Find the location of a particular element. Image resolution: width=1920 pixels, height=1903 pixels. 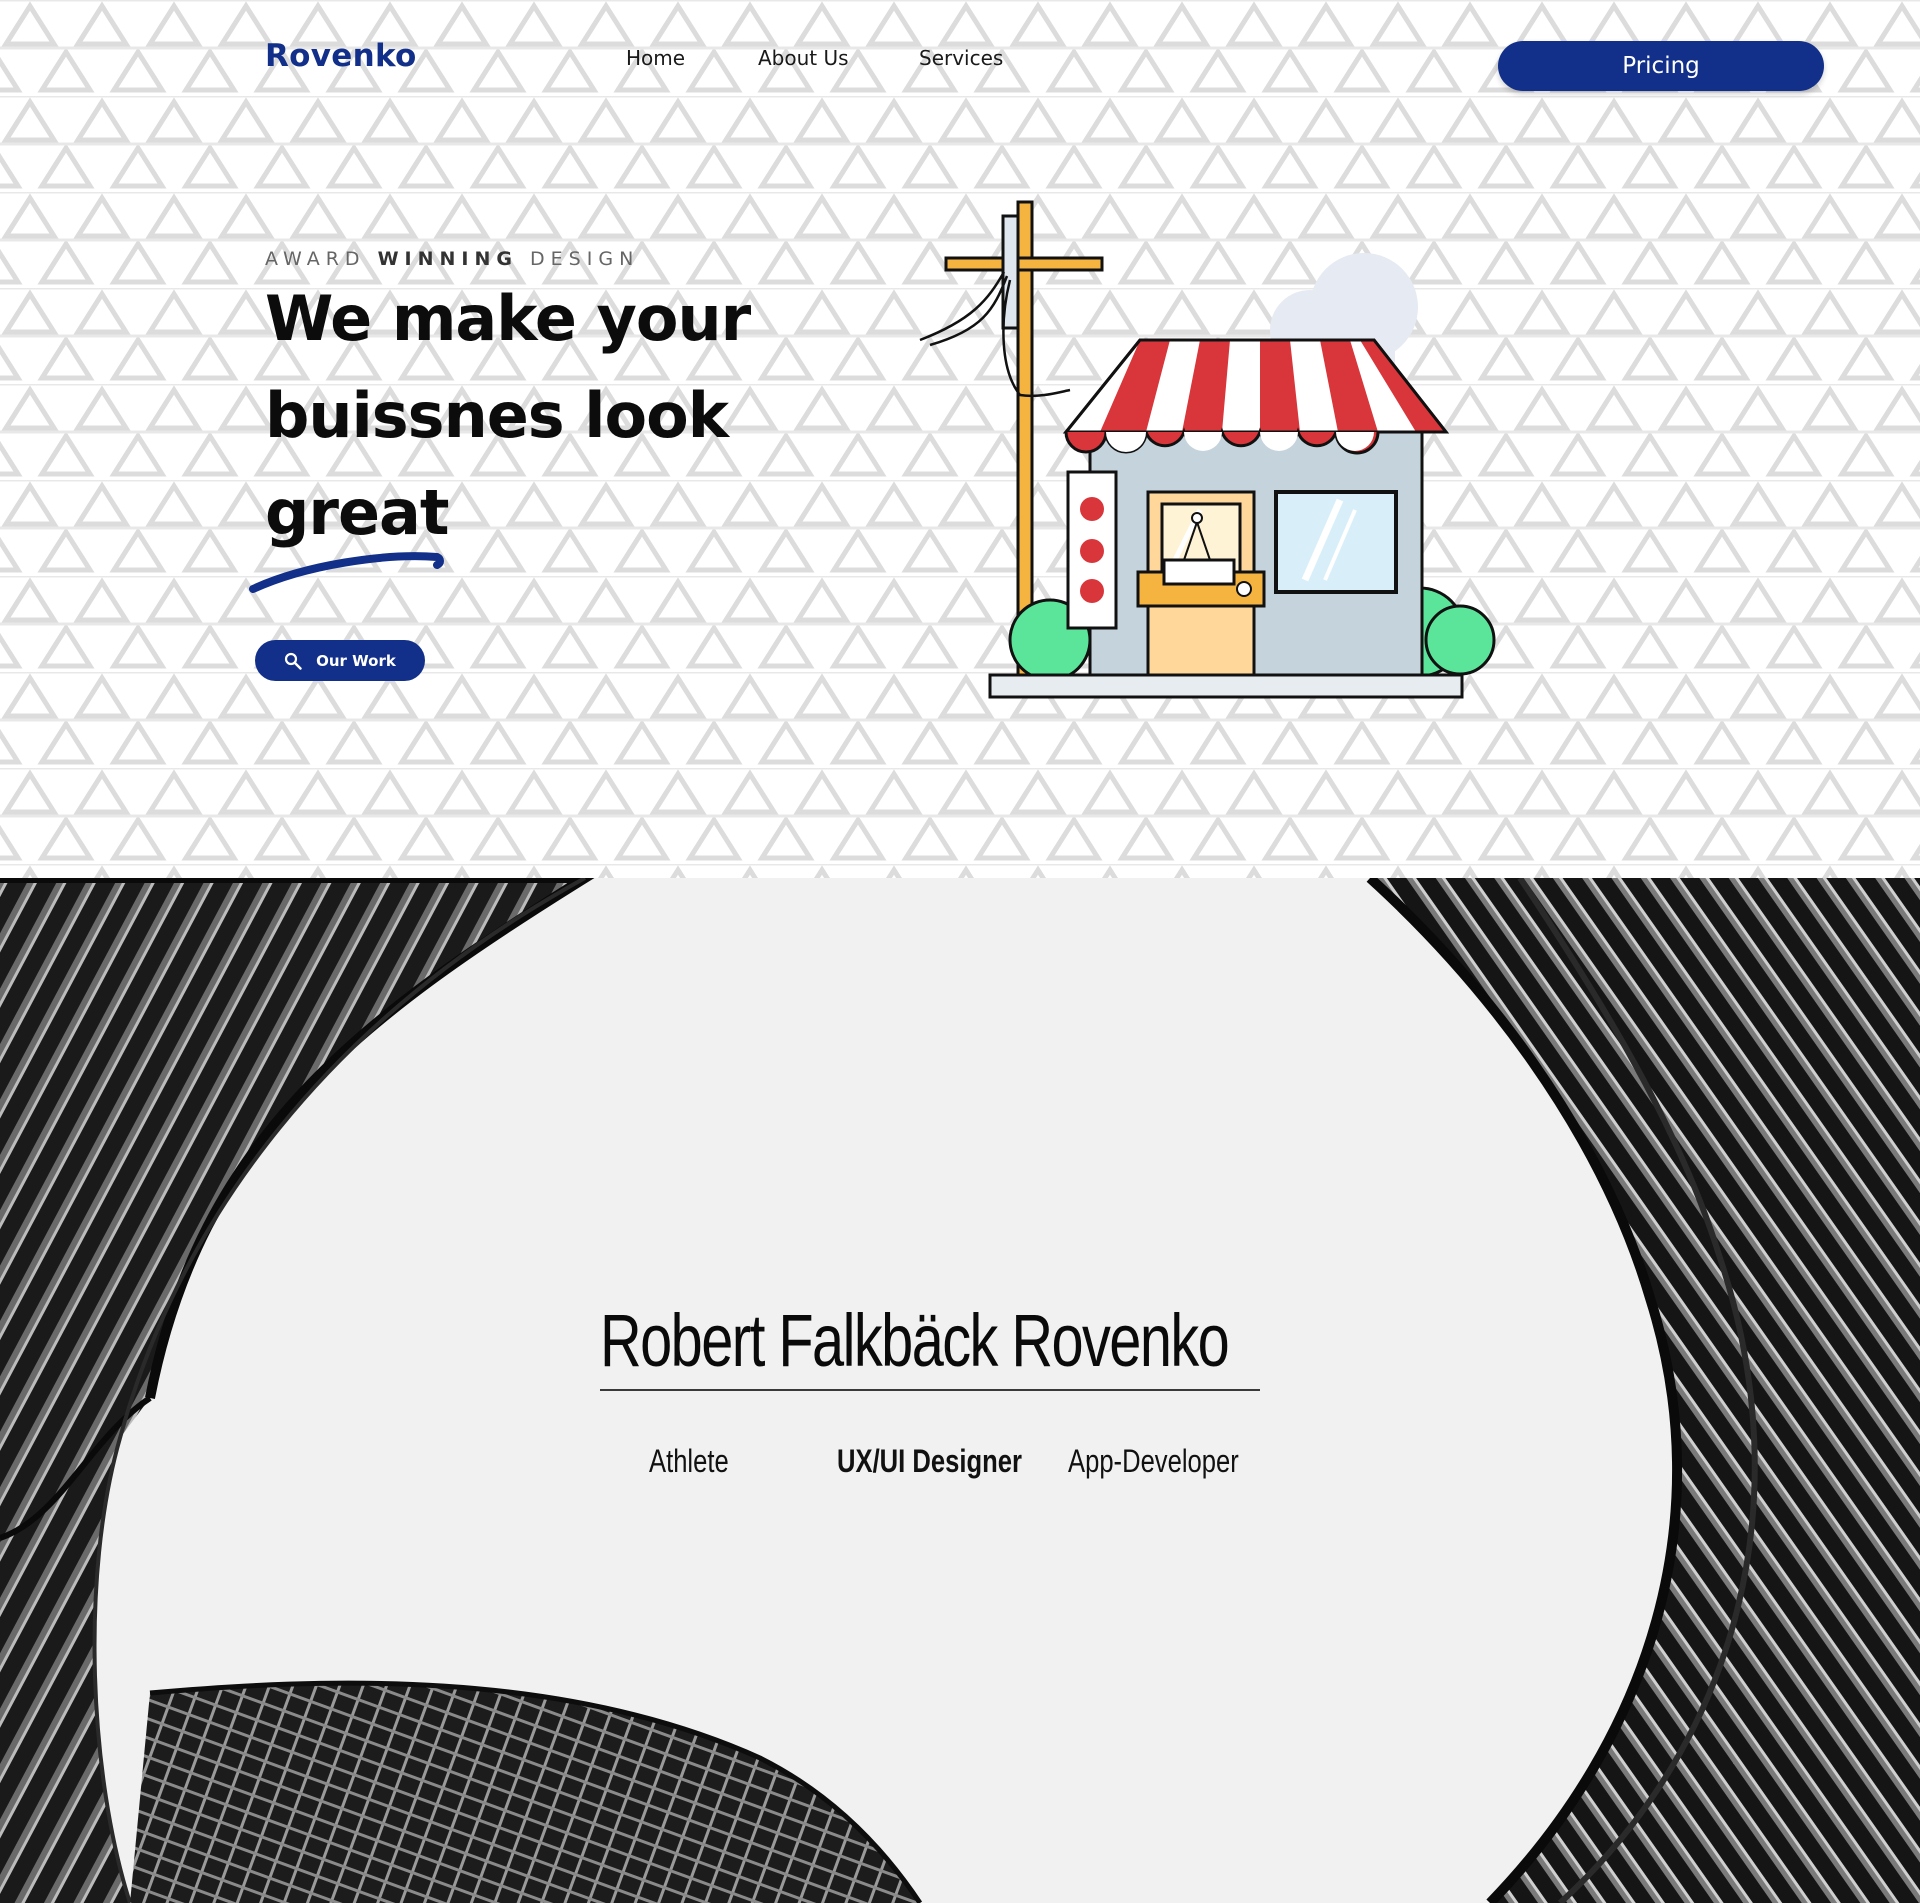

profile-name: Robert Falkbäck Rovenko is located at coordinates (915, 1340).